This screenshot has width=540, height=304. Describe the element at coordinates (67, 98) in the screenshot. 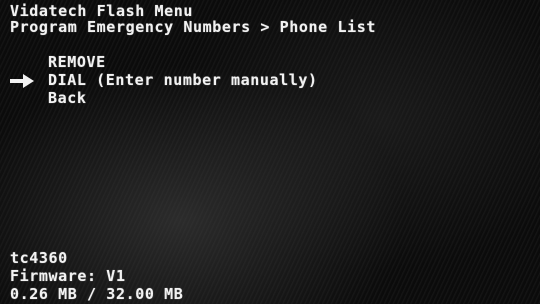

I see `menu-item-back: Back` at that location.